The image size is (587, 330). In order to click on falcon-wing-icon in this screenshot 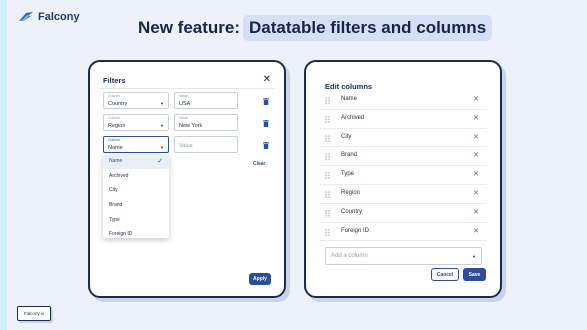, I will do `click(26, 16)`.